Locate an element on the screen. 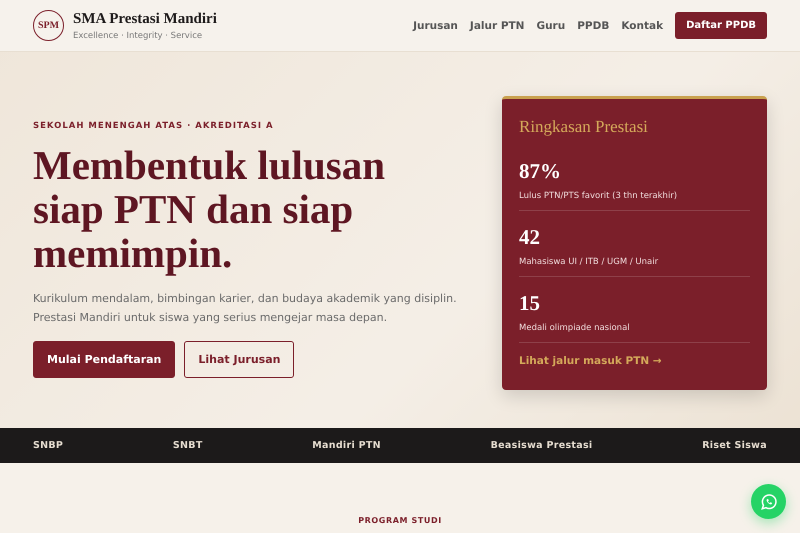 The width and height of the screenshot is (800, 533). stat-value: 87% is located at coordinates (540, 171).